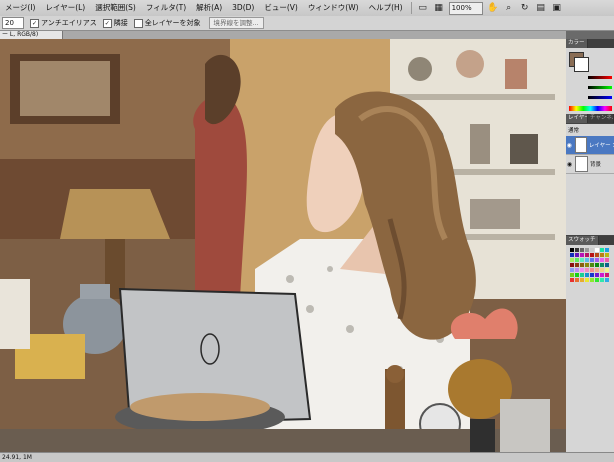 Image resolution: width=614 pixels, height=462 pixels. What do you see at coordinates (63, 23) in the screenshot?
I see `antialias-checkbox: ✓ アンチエイリアス` at bounding box center [63, 23].